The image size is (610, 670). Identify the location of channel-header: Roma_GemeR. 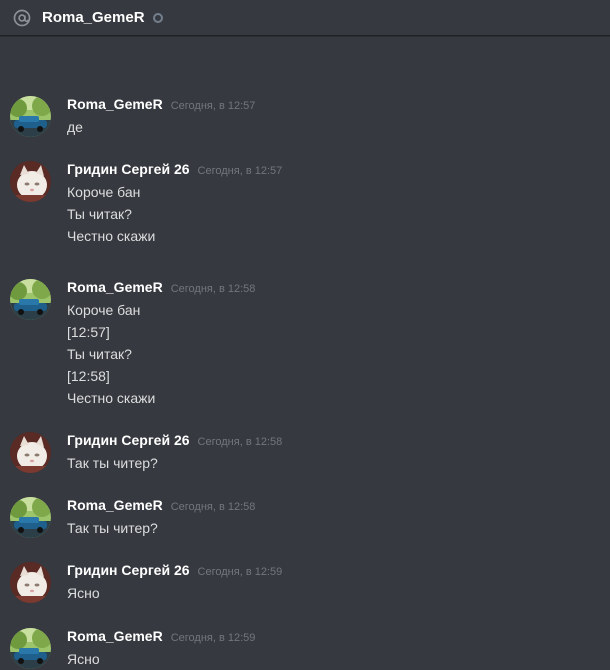
(305, 18).